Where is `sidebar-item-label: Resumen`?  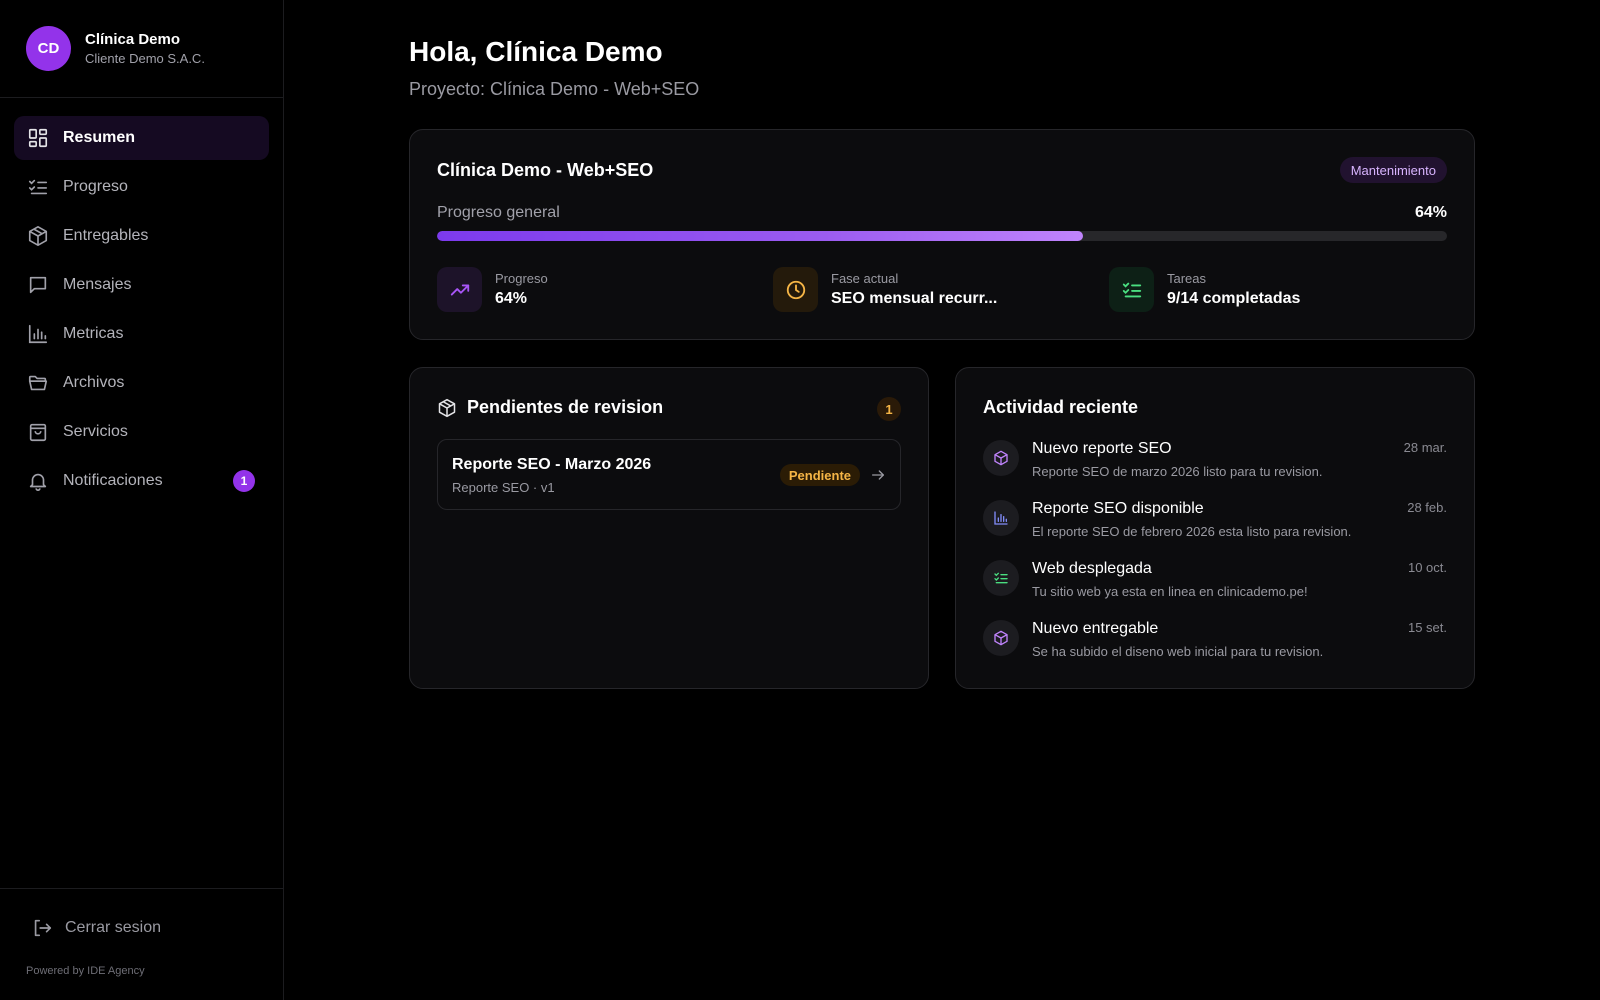
sidebar-item-label: Resumen is located at coordinates (99, 137).